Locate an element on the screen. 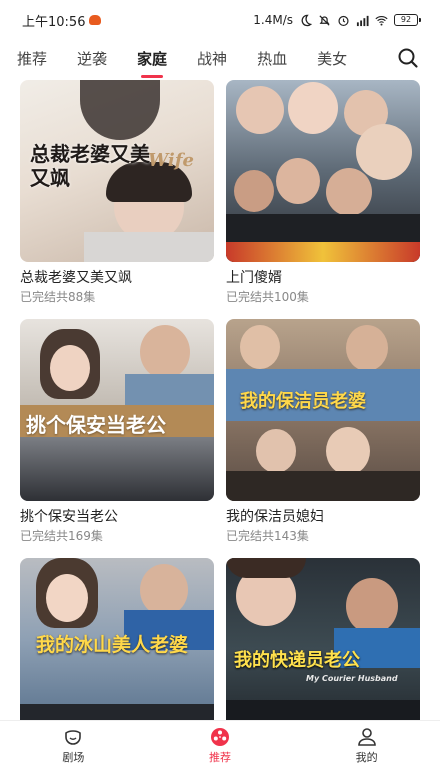  nav-mine-label: 我的 is located at coordinates (366, 757).